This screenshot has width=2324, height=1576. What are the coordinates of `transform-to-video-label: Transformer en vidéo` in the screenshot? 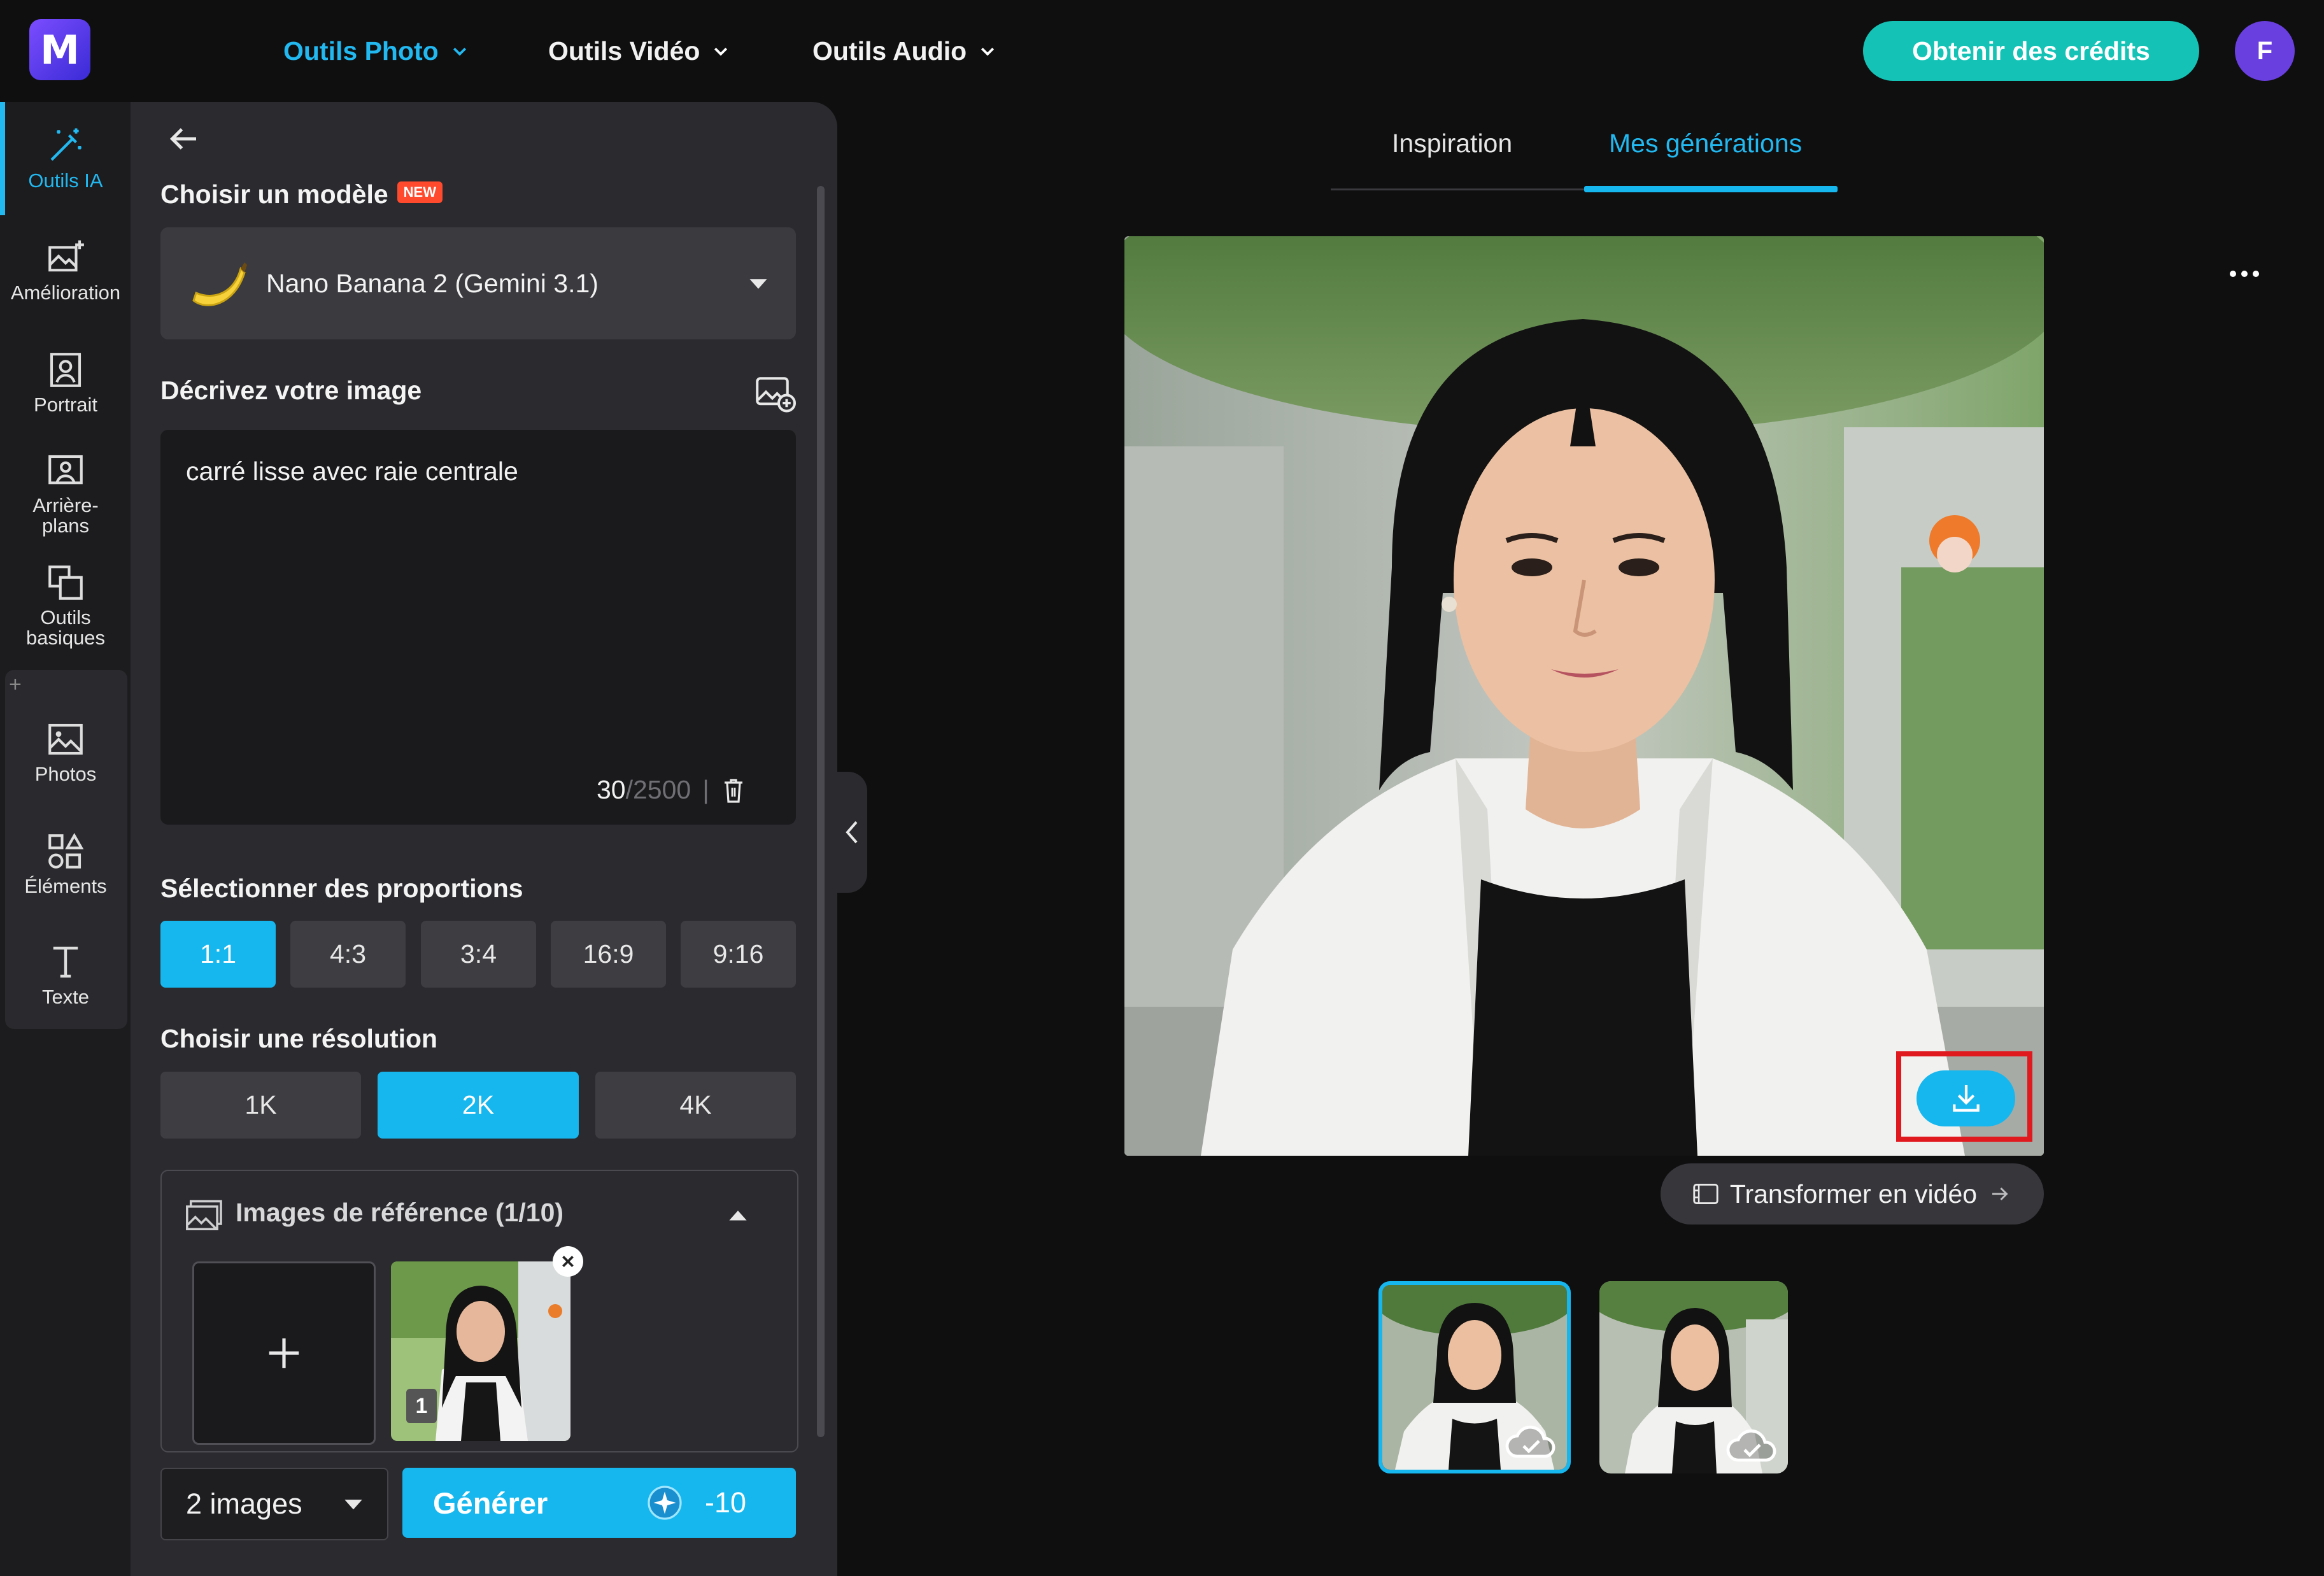 It's located at (1853, 1194).